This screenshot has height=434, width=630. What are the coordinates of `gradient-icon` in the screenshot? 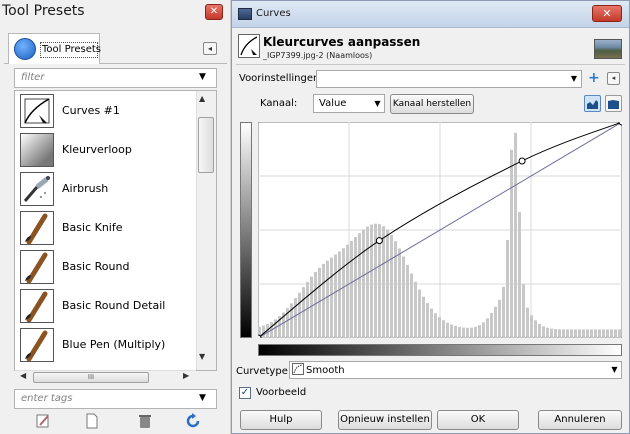 It's located at (37, 150).